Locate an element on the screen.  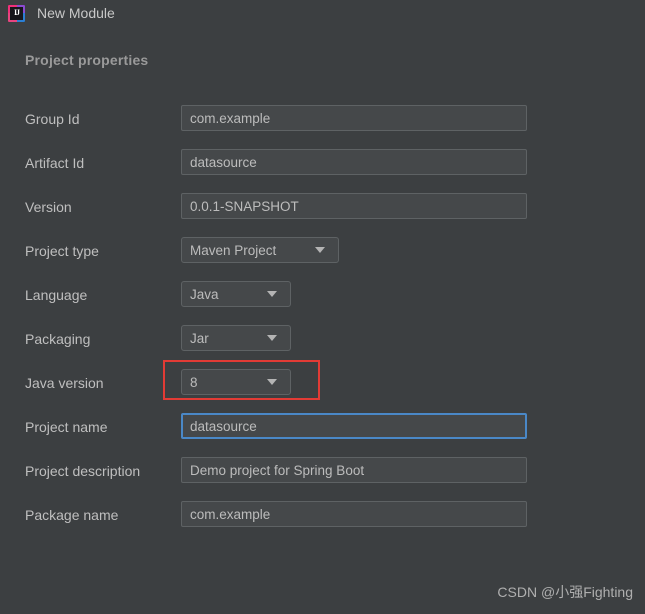
input-project-name: datasource is located at coordinates (354, 426).